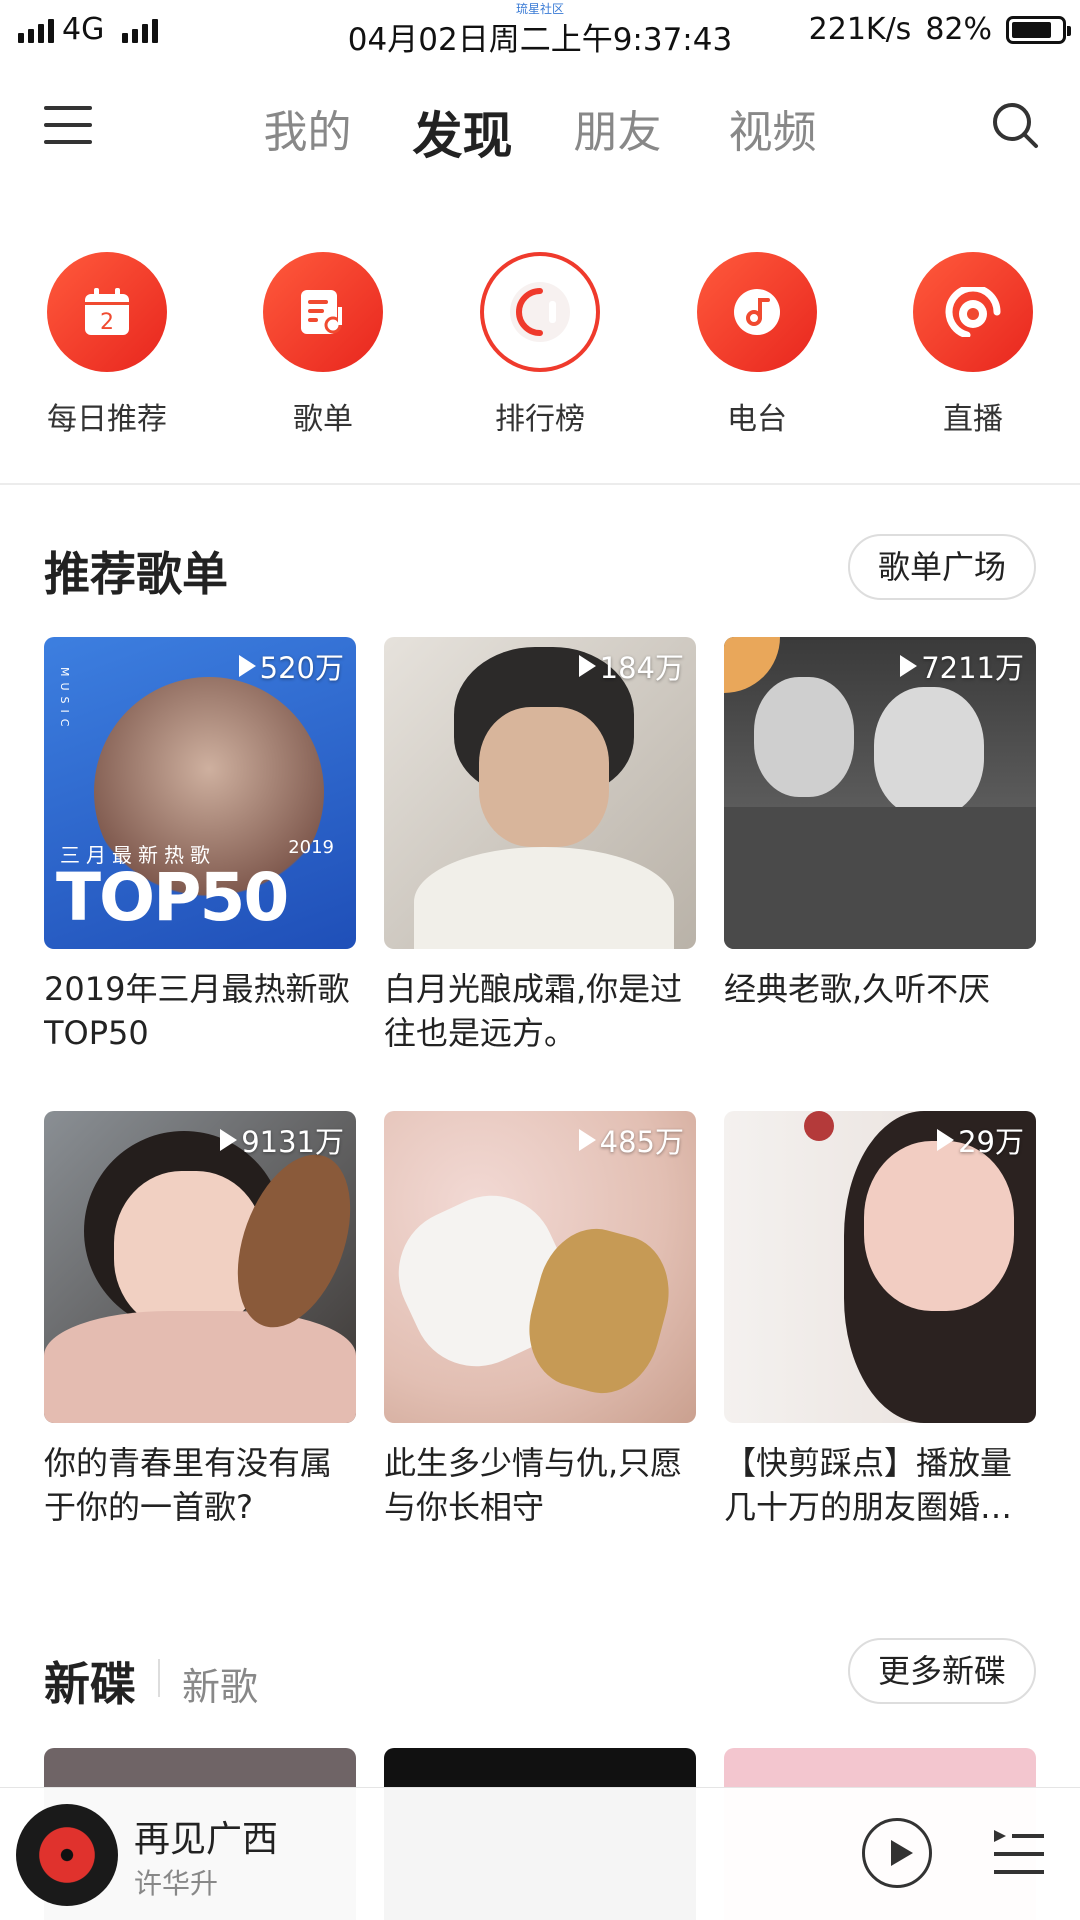 The height and width of the screenshot is (1920, 1080). I want to click on status-right: 221K/s 82%, so click(939, 29).